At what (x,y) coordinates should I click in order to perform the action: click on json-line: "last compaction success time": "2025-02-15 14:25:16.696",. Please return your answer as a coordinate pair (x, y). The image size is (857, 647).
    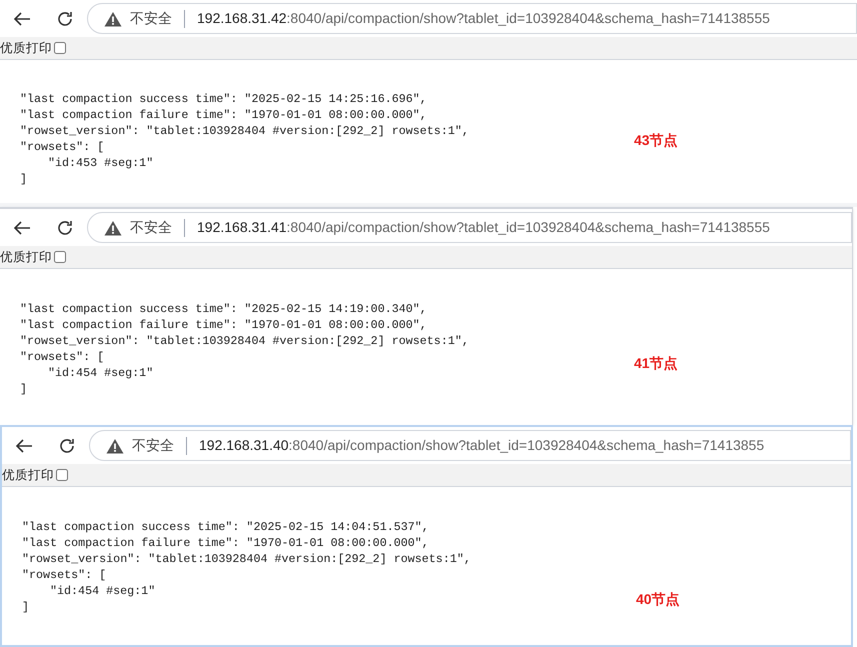
    Looking at the image, I should click on (223, 99).